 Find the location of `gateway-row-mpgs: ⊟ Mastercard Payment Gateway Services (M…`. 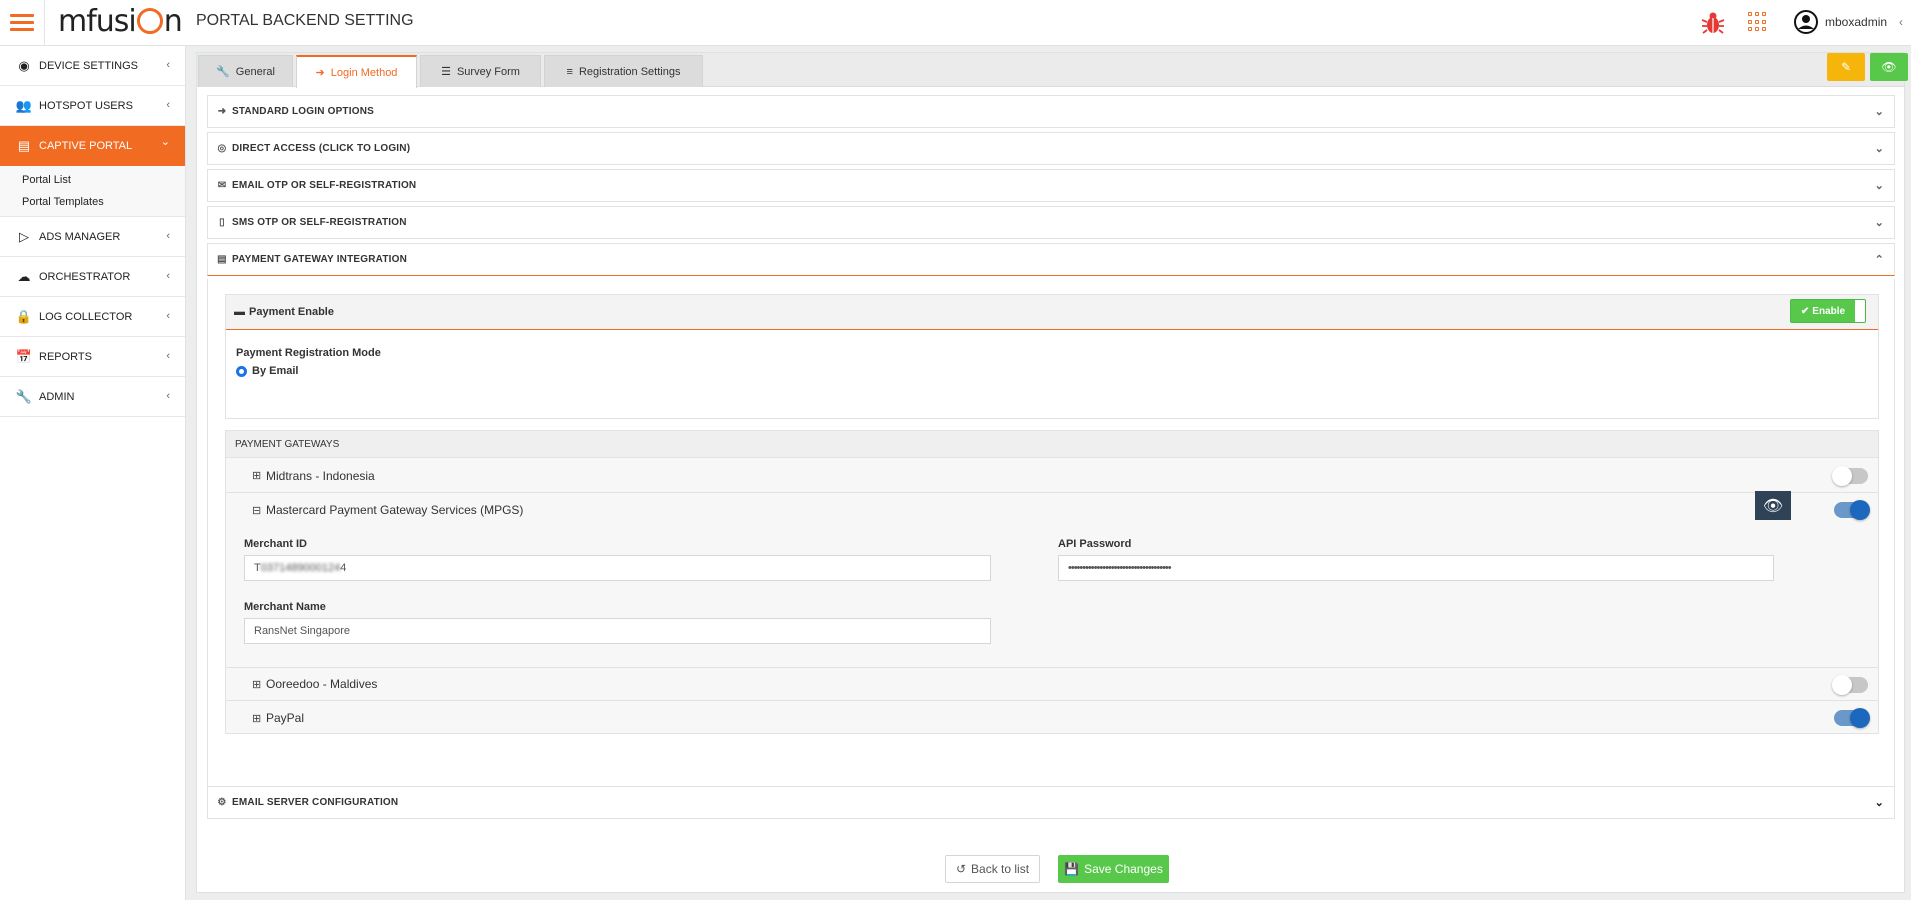

gateway-row-mpgs: ⊟ Mastercard Payment Gateway Services (M… is located at coordinates (1052, 510).